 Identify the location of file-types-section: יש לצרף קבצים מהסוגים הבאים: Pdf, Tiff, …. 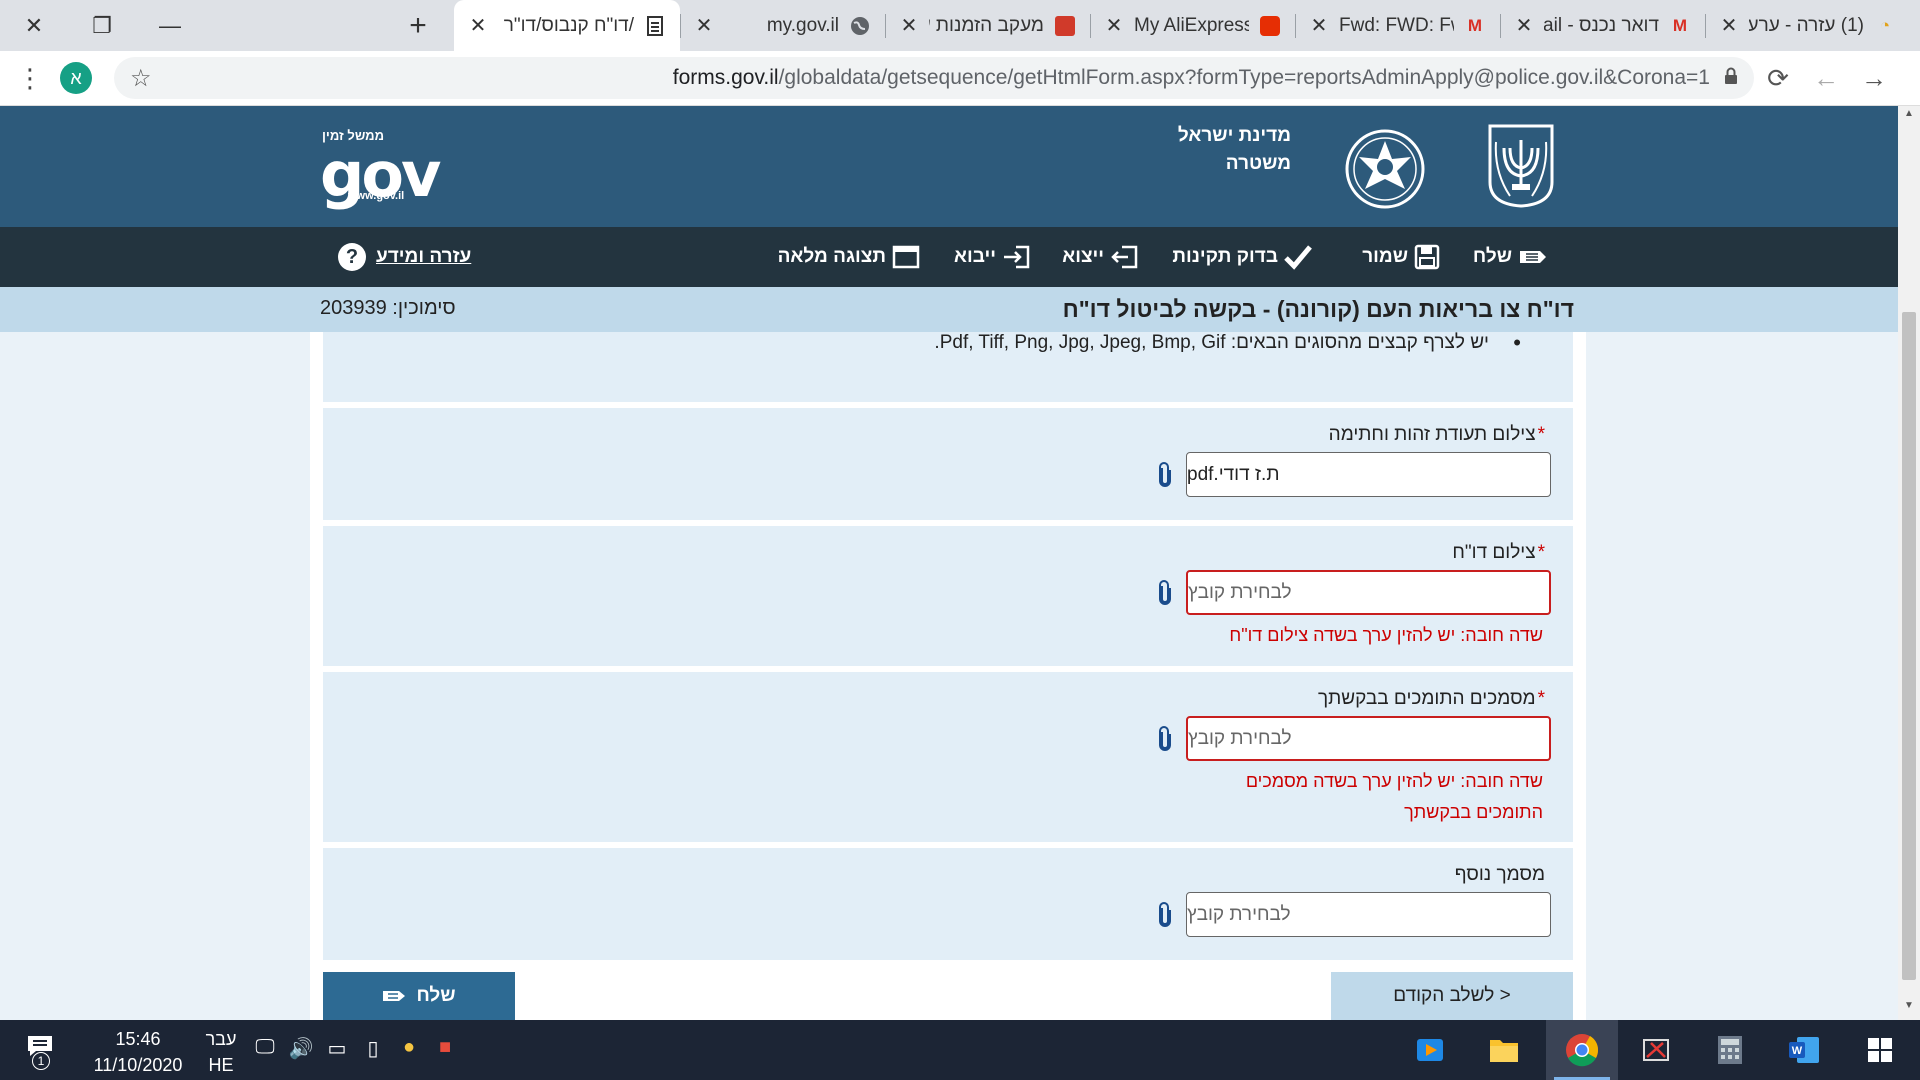
(948, 366).